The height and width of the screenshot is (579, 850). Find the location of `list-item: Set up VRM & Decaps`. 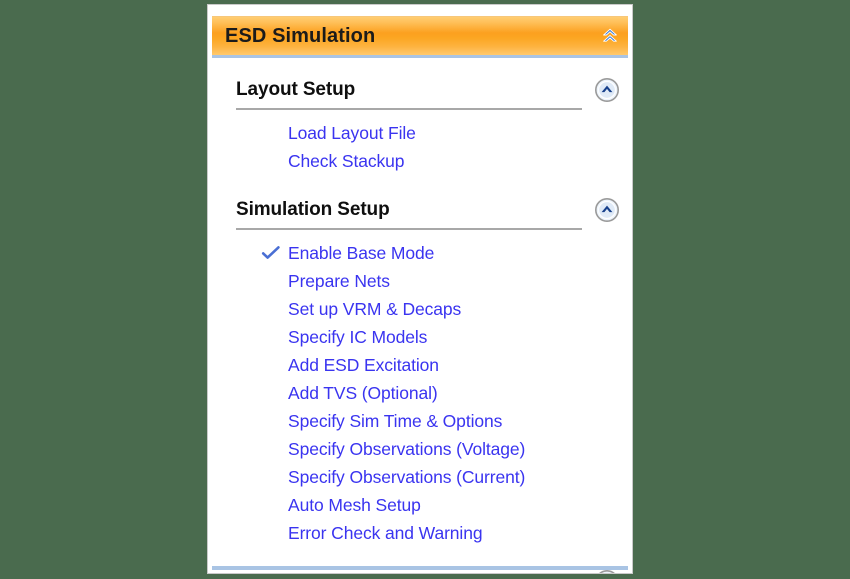

list-item: Set up VRM & Decaps is located at coordinates (420, 309).